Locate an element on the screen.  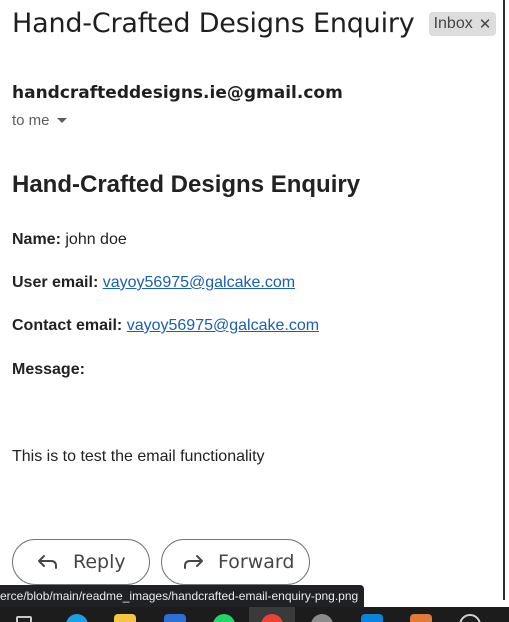
subject-row: Hand-Crafted Designs Enquiry Inbox ✕ is located at coordinates (254, 23).